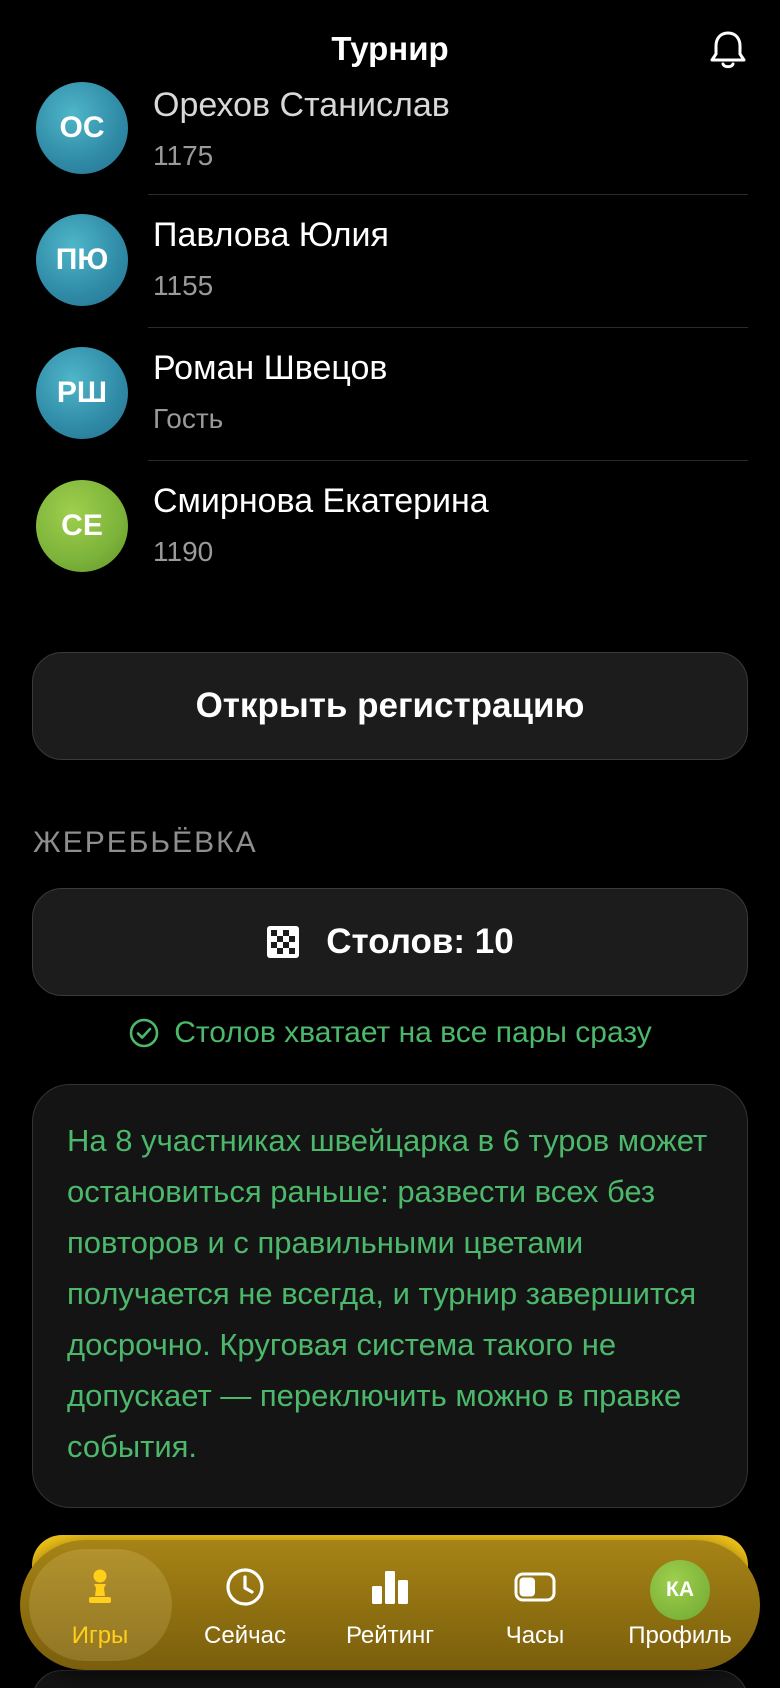 The width and height of the screenshot is (780, 1688). I want to click on player-row: ПЮ Павлова Юлия 1155, so click(390, 260).